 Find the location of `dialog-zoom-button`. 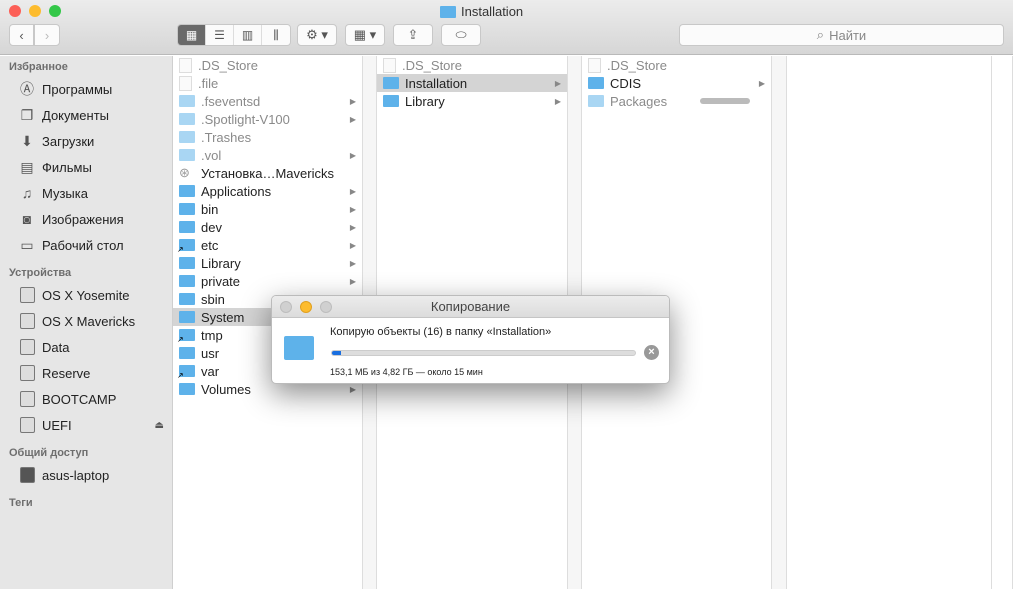

dialog-zoom-button is located at coordinates (326, 307).